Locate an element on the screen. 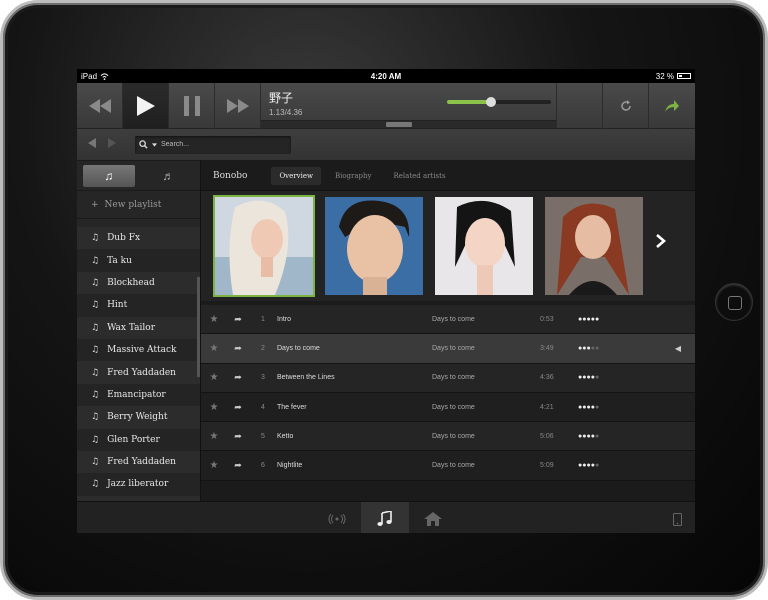 Image resolution: width=768 pixels, height=600 pixels. track-duration: 3:49 is located at coordinates (547, 348).